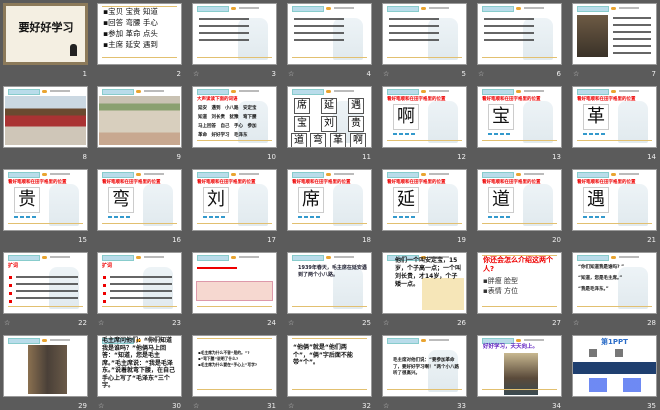 This screenshot has height=410, width=660. I want to click on slide-thumbnail: ▪宝贝 宝贵 知道 ▪回答 弯腰 手心 ▪参加 革命 点头 ▪主席 延安 遇到, so click(139, 34).